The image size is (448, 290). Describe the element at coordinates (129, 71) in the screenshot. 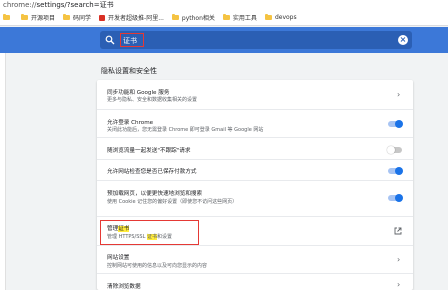

I see `section-title: 隐私设置和安全性` at that location.